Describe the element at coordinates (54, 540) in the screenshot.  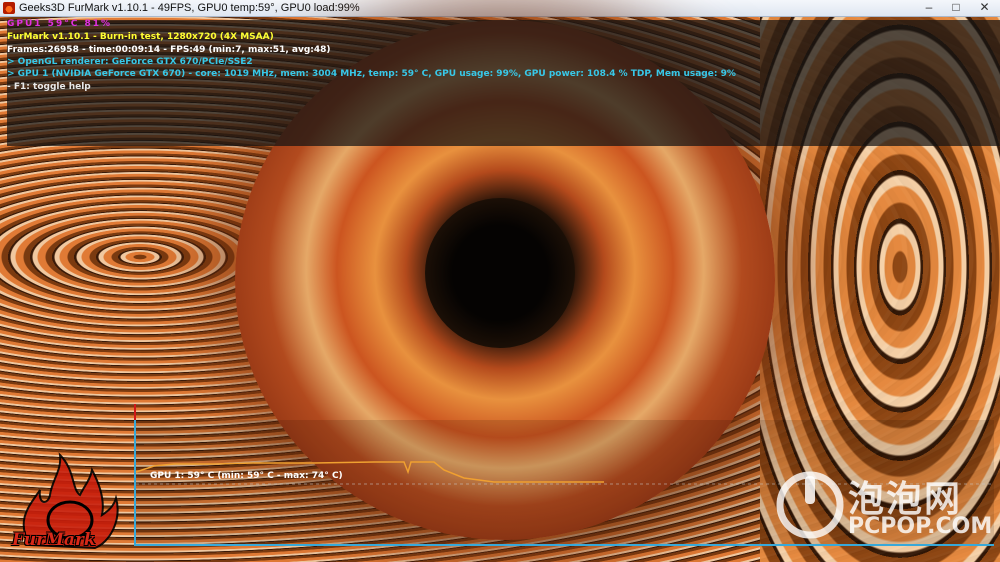
I see `furmark-logo-text: FurMark` at that location.